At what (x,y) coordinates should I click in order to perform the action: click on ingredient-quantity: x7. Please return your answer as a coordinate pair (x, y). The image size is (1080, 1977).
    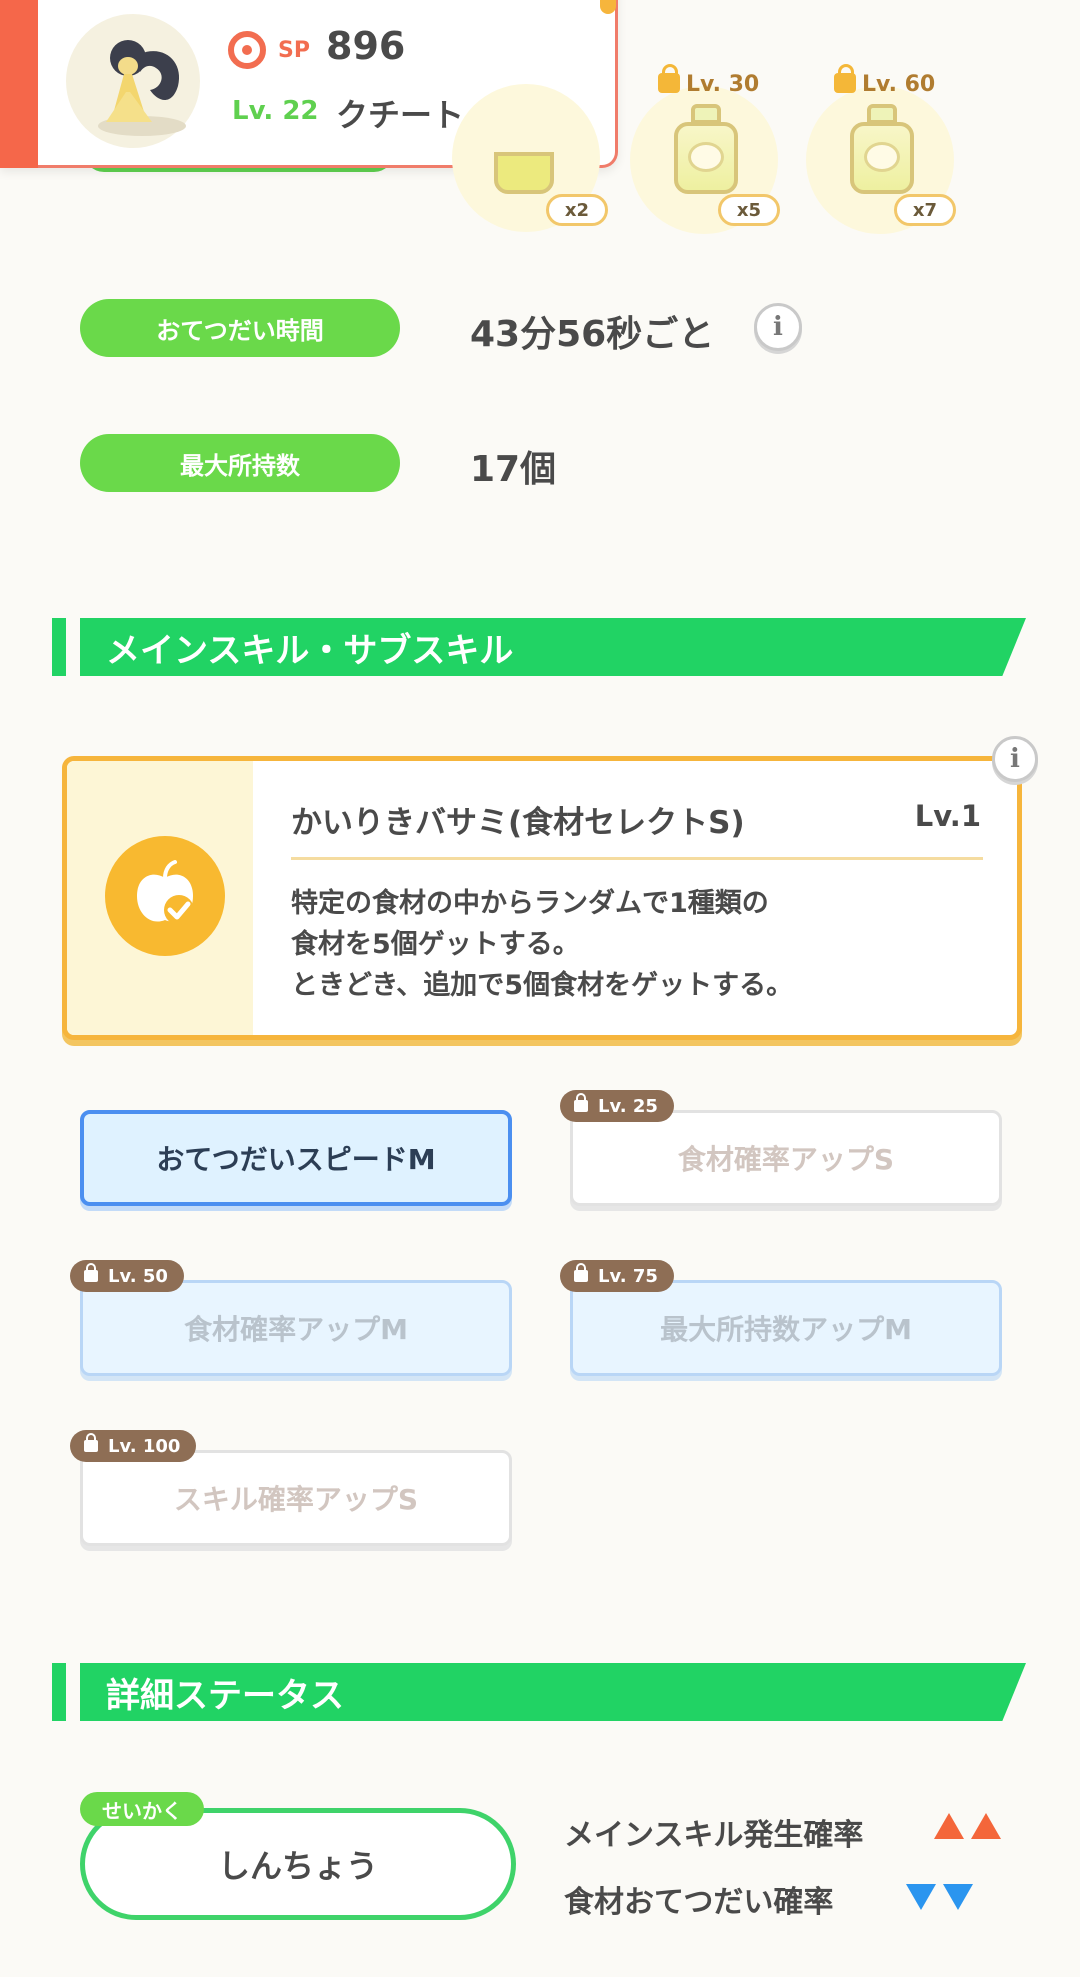
    Looking at the image, I should click on (925, 210).